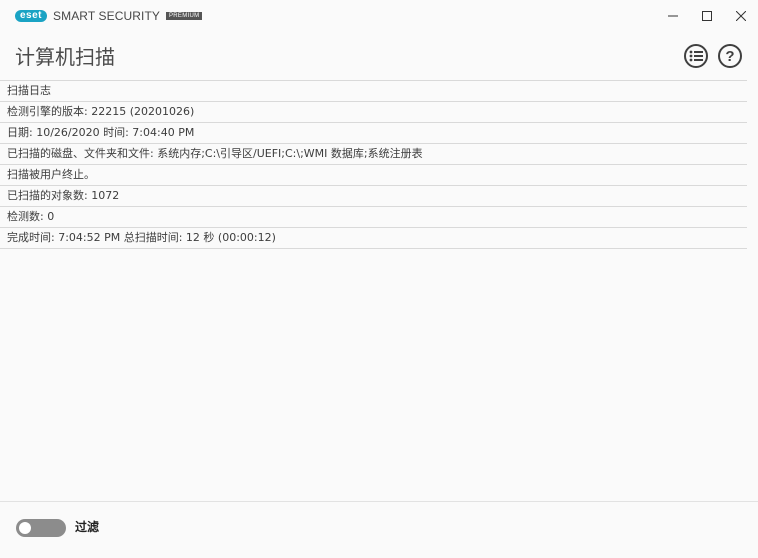 This screenshot has height=558, width=758. Describe the element at coordinates (65, 57) in the screenshot. I see `page-title: 计算机扫描` at that location.